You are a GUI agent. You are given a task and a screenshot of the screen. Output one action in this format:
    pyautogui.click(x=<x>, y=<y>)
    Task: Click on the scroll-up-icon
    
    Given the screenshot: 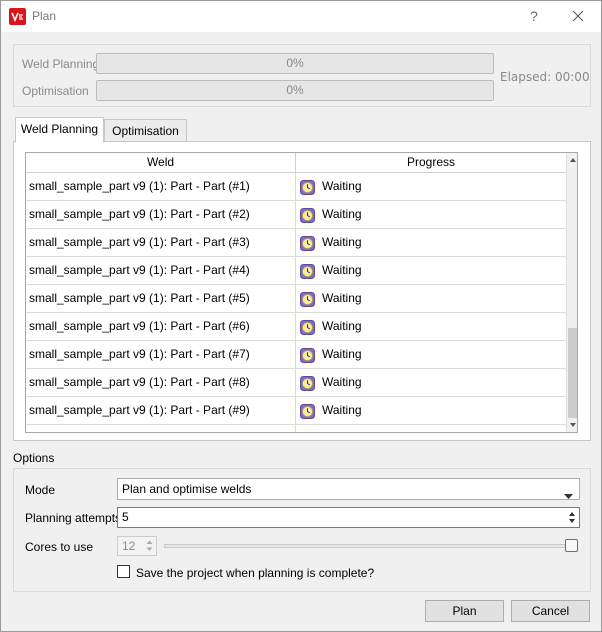 What is the action you would take?
    pyautogui.click(x=572, y=160)
    